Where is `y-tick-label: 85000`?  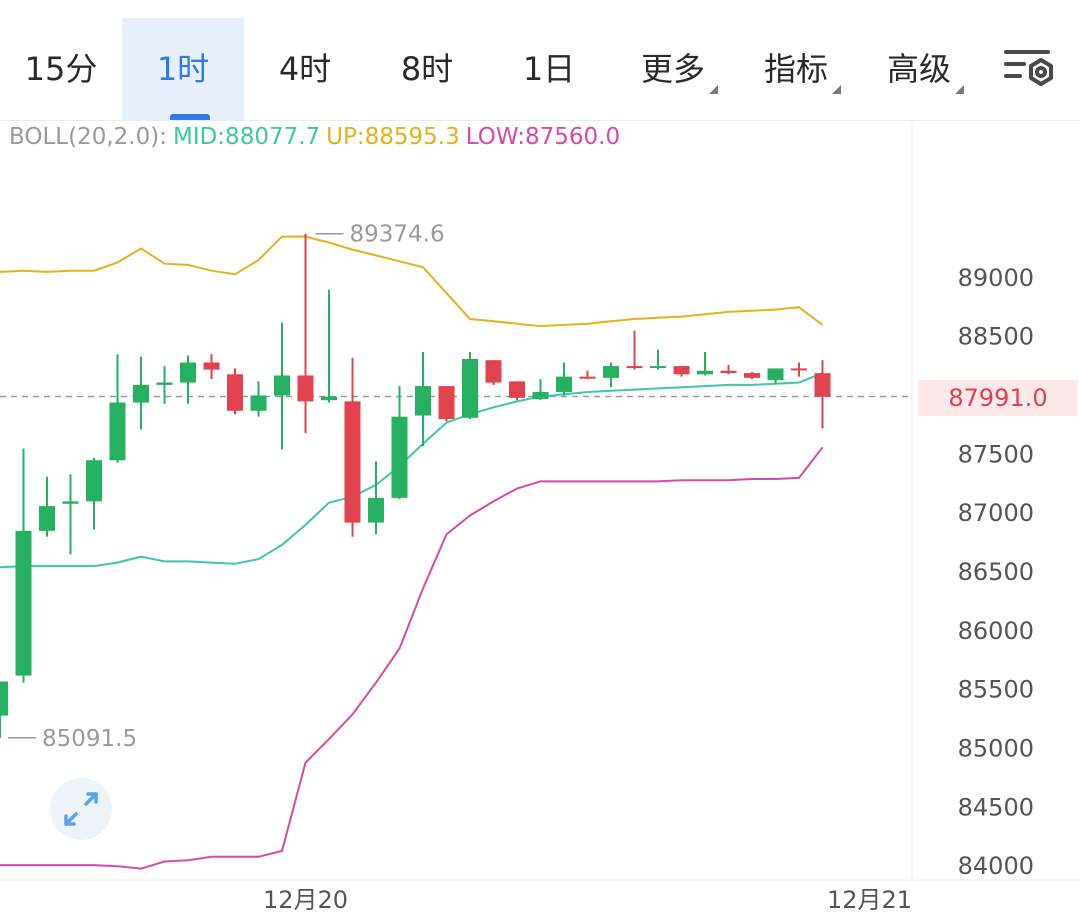
y-tick-label: 85000 is located at coordinates (996, 749).